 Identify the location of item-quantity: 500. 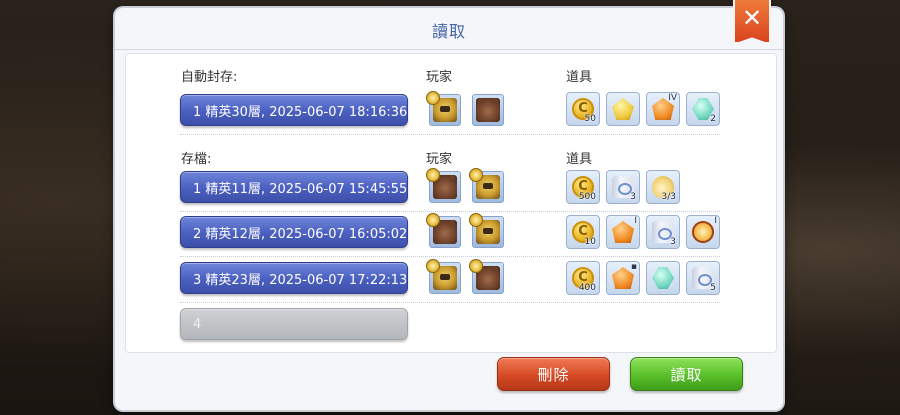
(587, 197).